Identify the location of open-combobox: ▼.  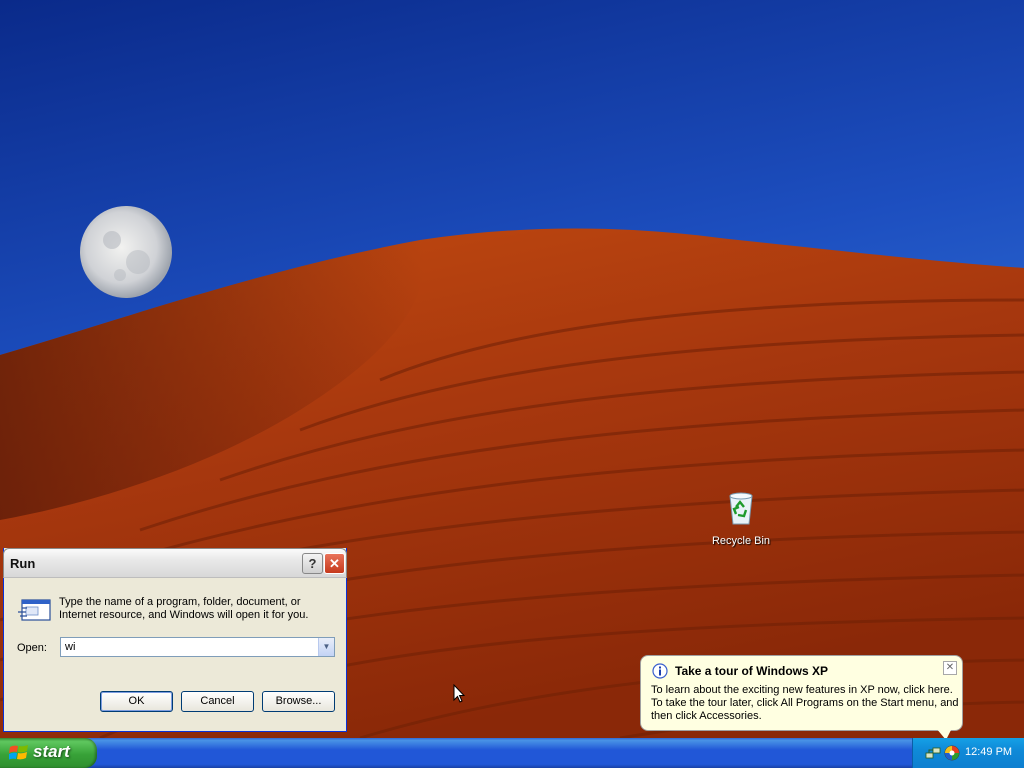
(197, 647).